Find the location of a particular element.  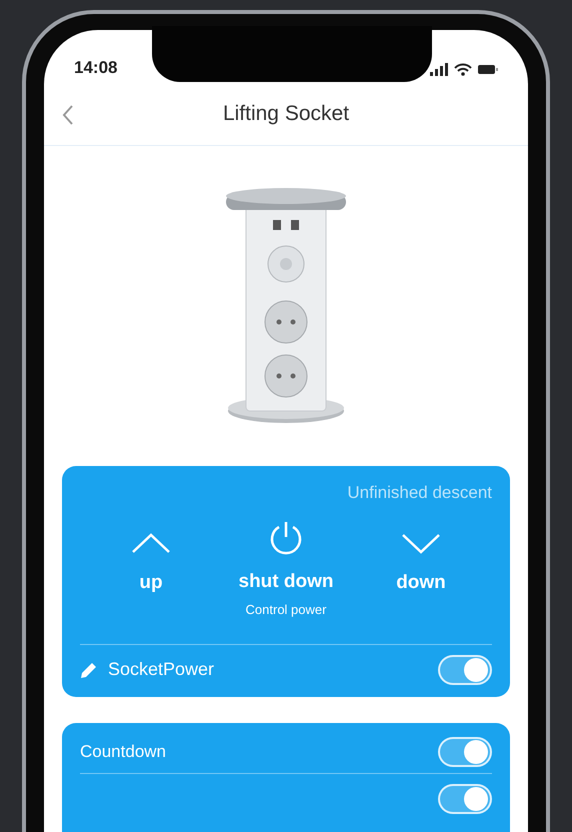

page-title: Lifting Socket is located at coordinates (286, 113).